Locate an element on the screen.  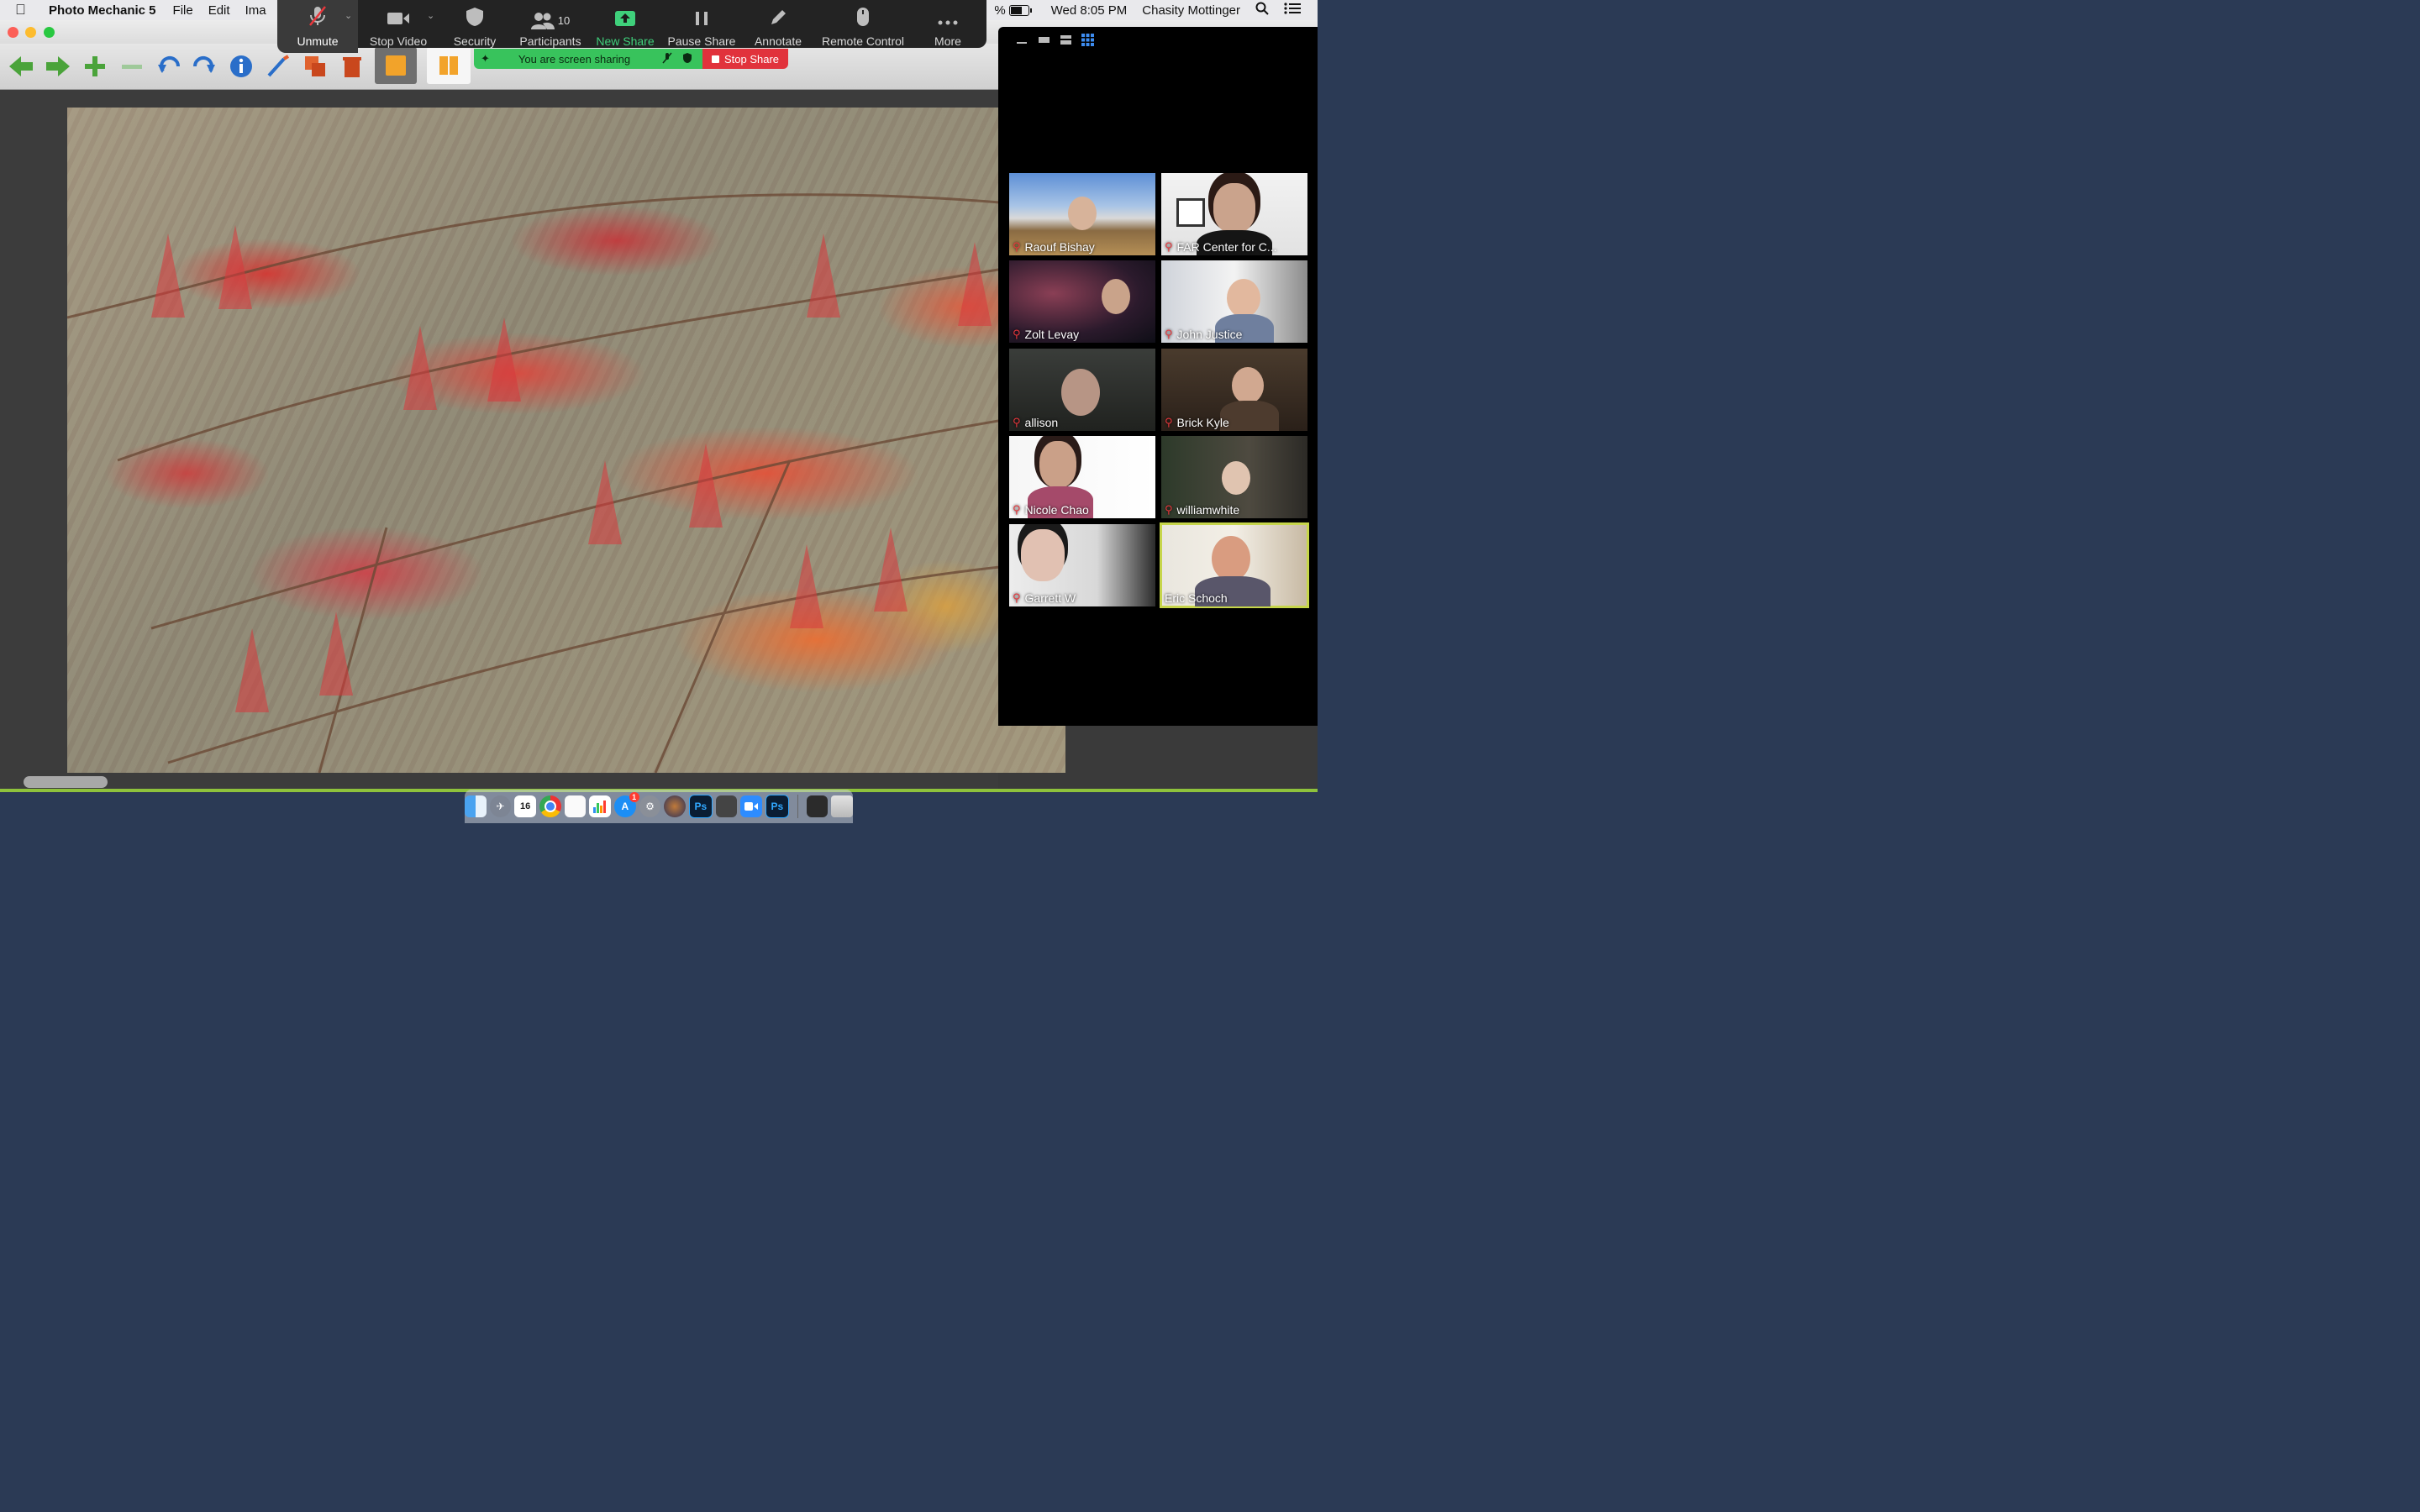
participant-tile: ⚲ Raouf Bishay is located at coordinates (1082, 214).